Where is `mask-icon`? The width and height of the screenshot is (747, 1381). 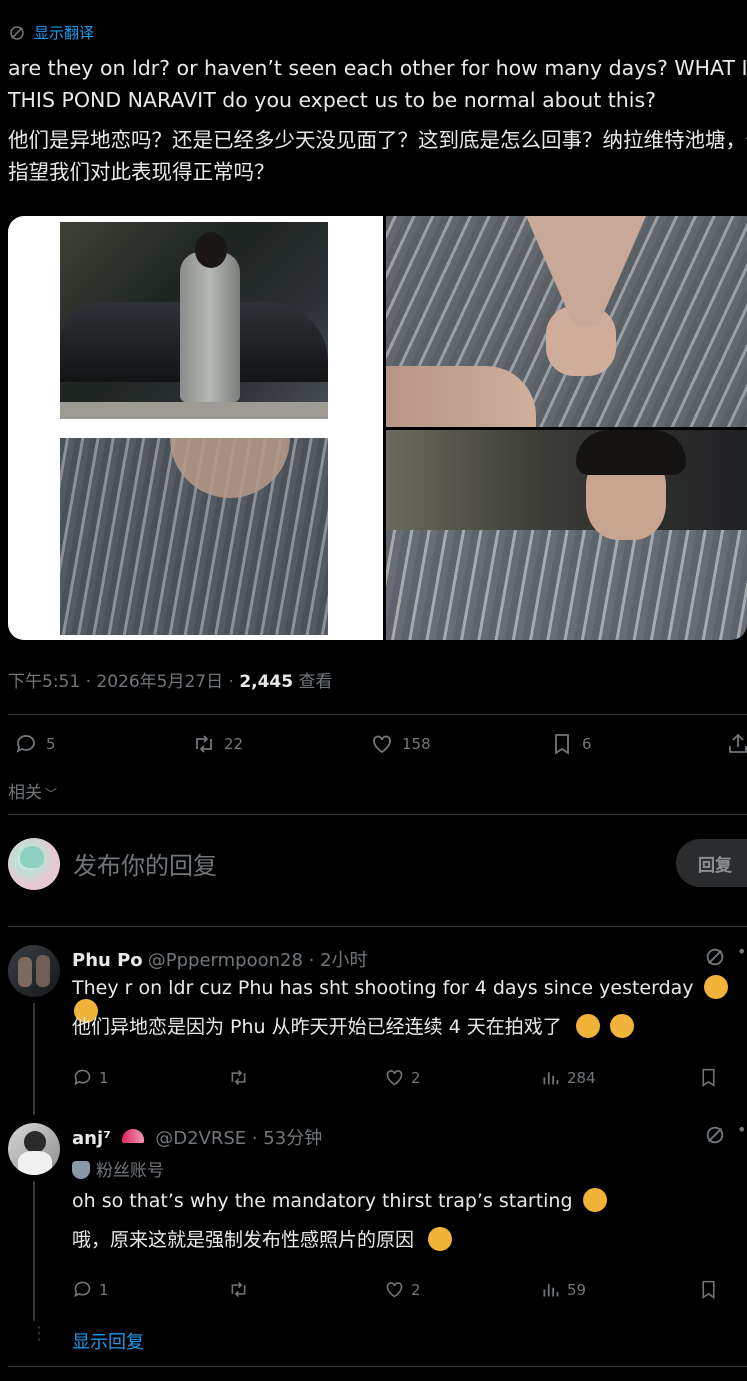 mask-icon is located at coordinates (81, 1170).